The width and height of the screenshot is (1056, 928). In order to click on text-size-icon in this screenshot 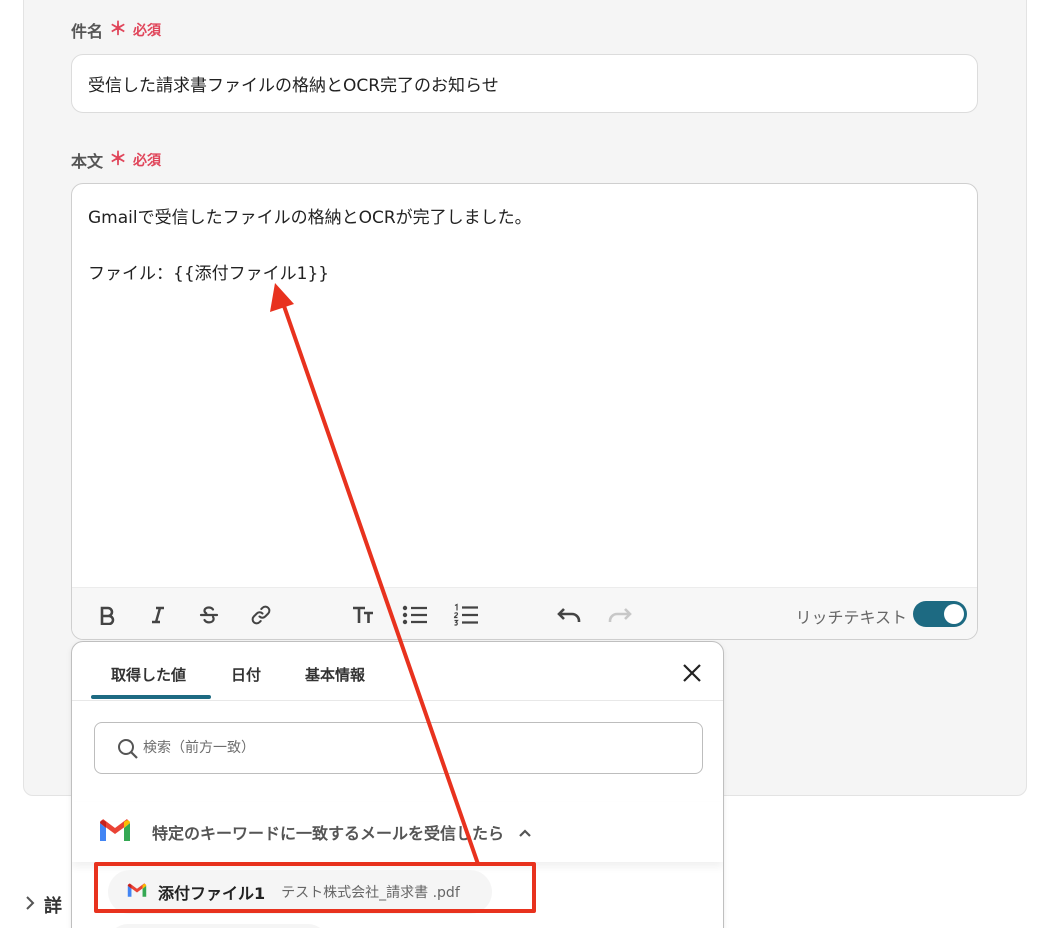, I will do `click(363, 615)`.